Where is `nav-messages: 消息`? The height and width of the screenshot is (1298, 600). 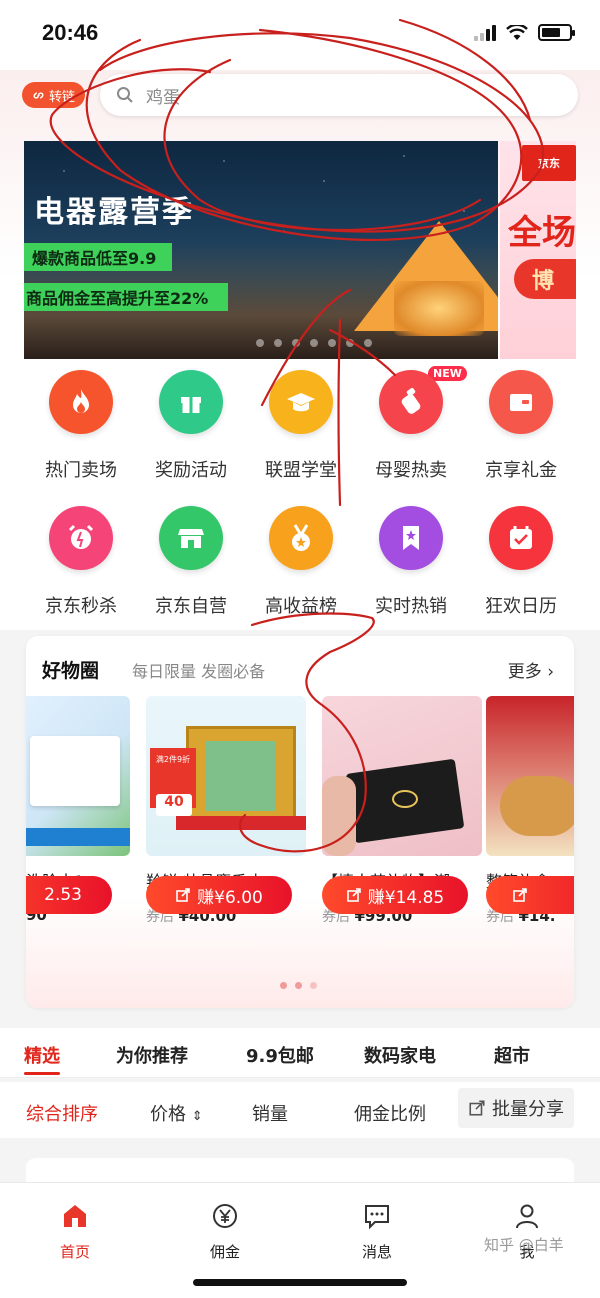 nav-messages: 消息 is located at coordinates (377, 1231).